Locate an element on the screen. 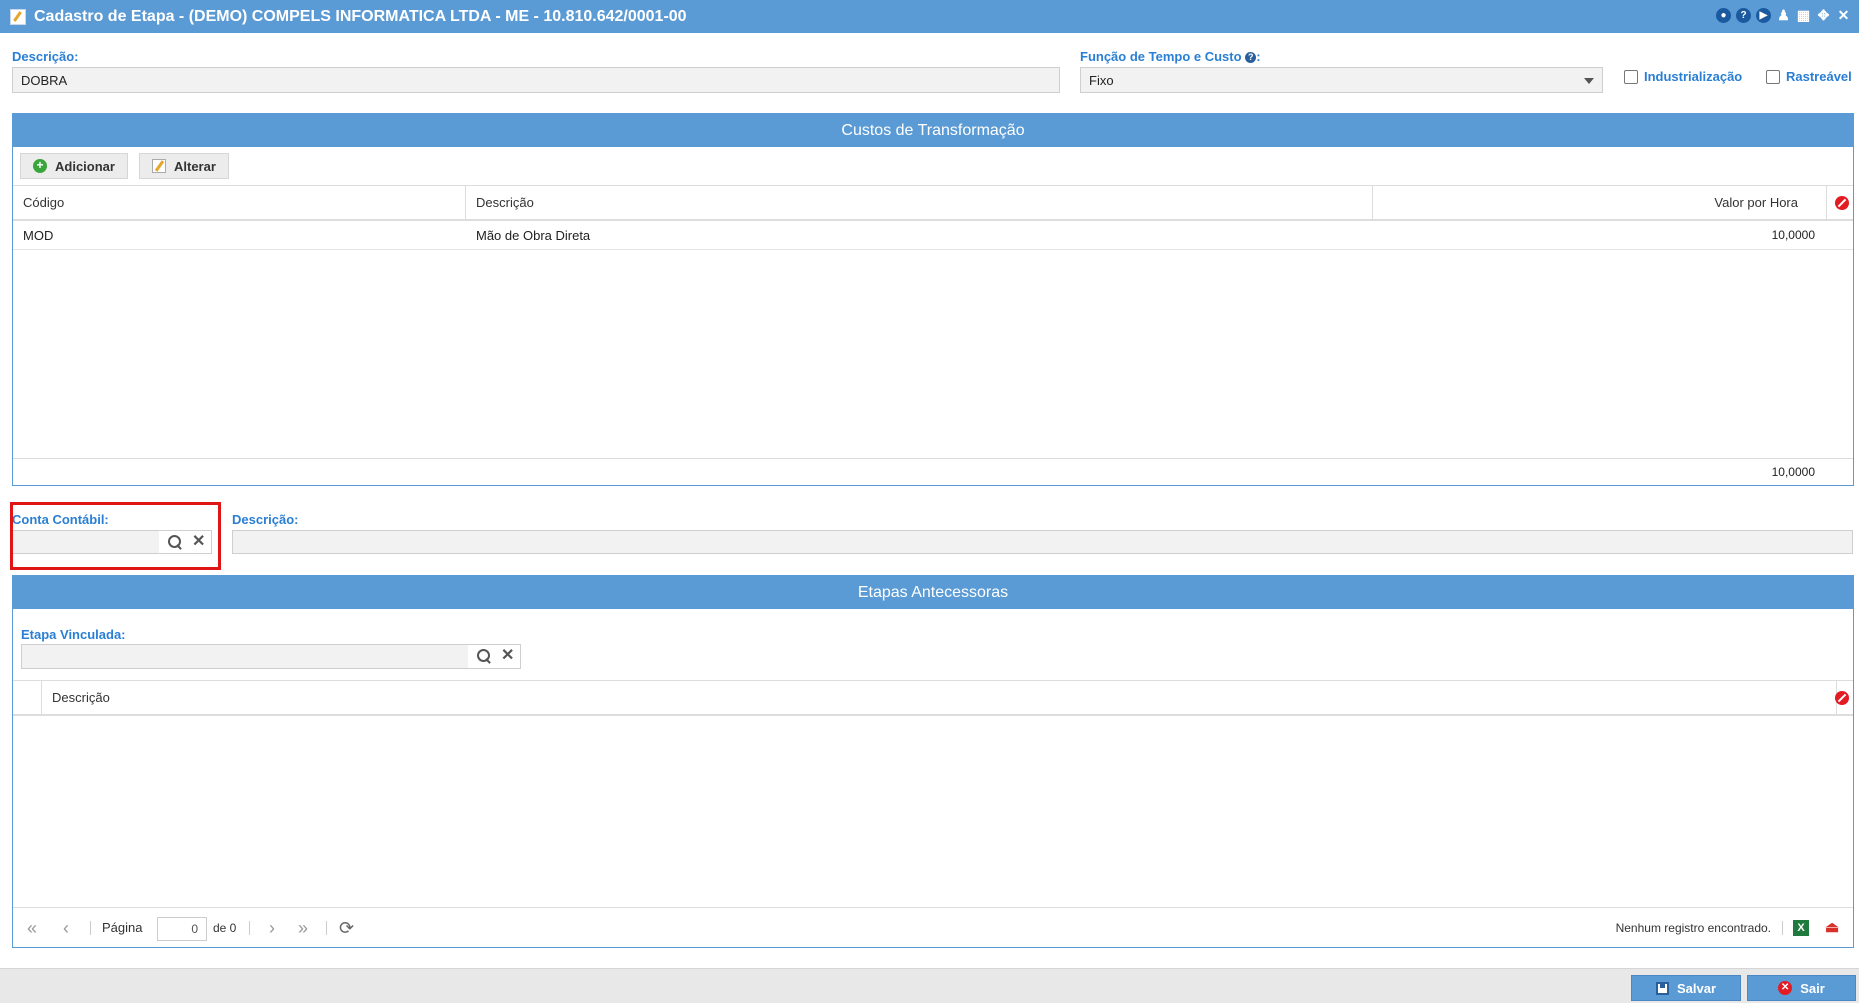 This screenshot has height=1003, width=1859. cell-codigo: MOD is located at coordinates (38, 235).